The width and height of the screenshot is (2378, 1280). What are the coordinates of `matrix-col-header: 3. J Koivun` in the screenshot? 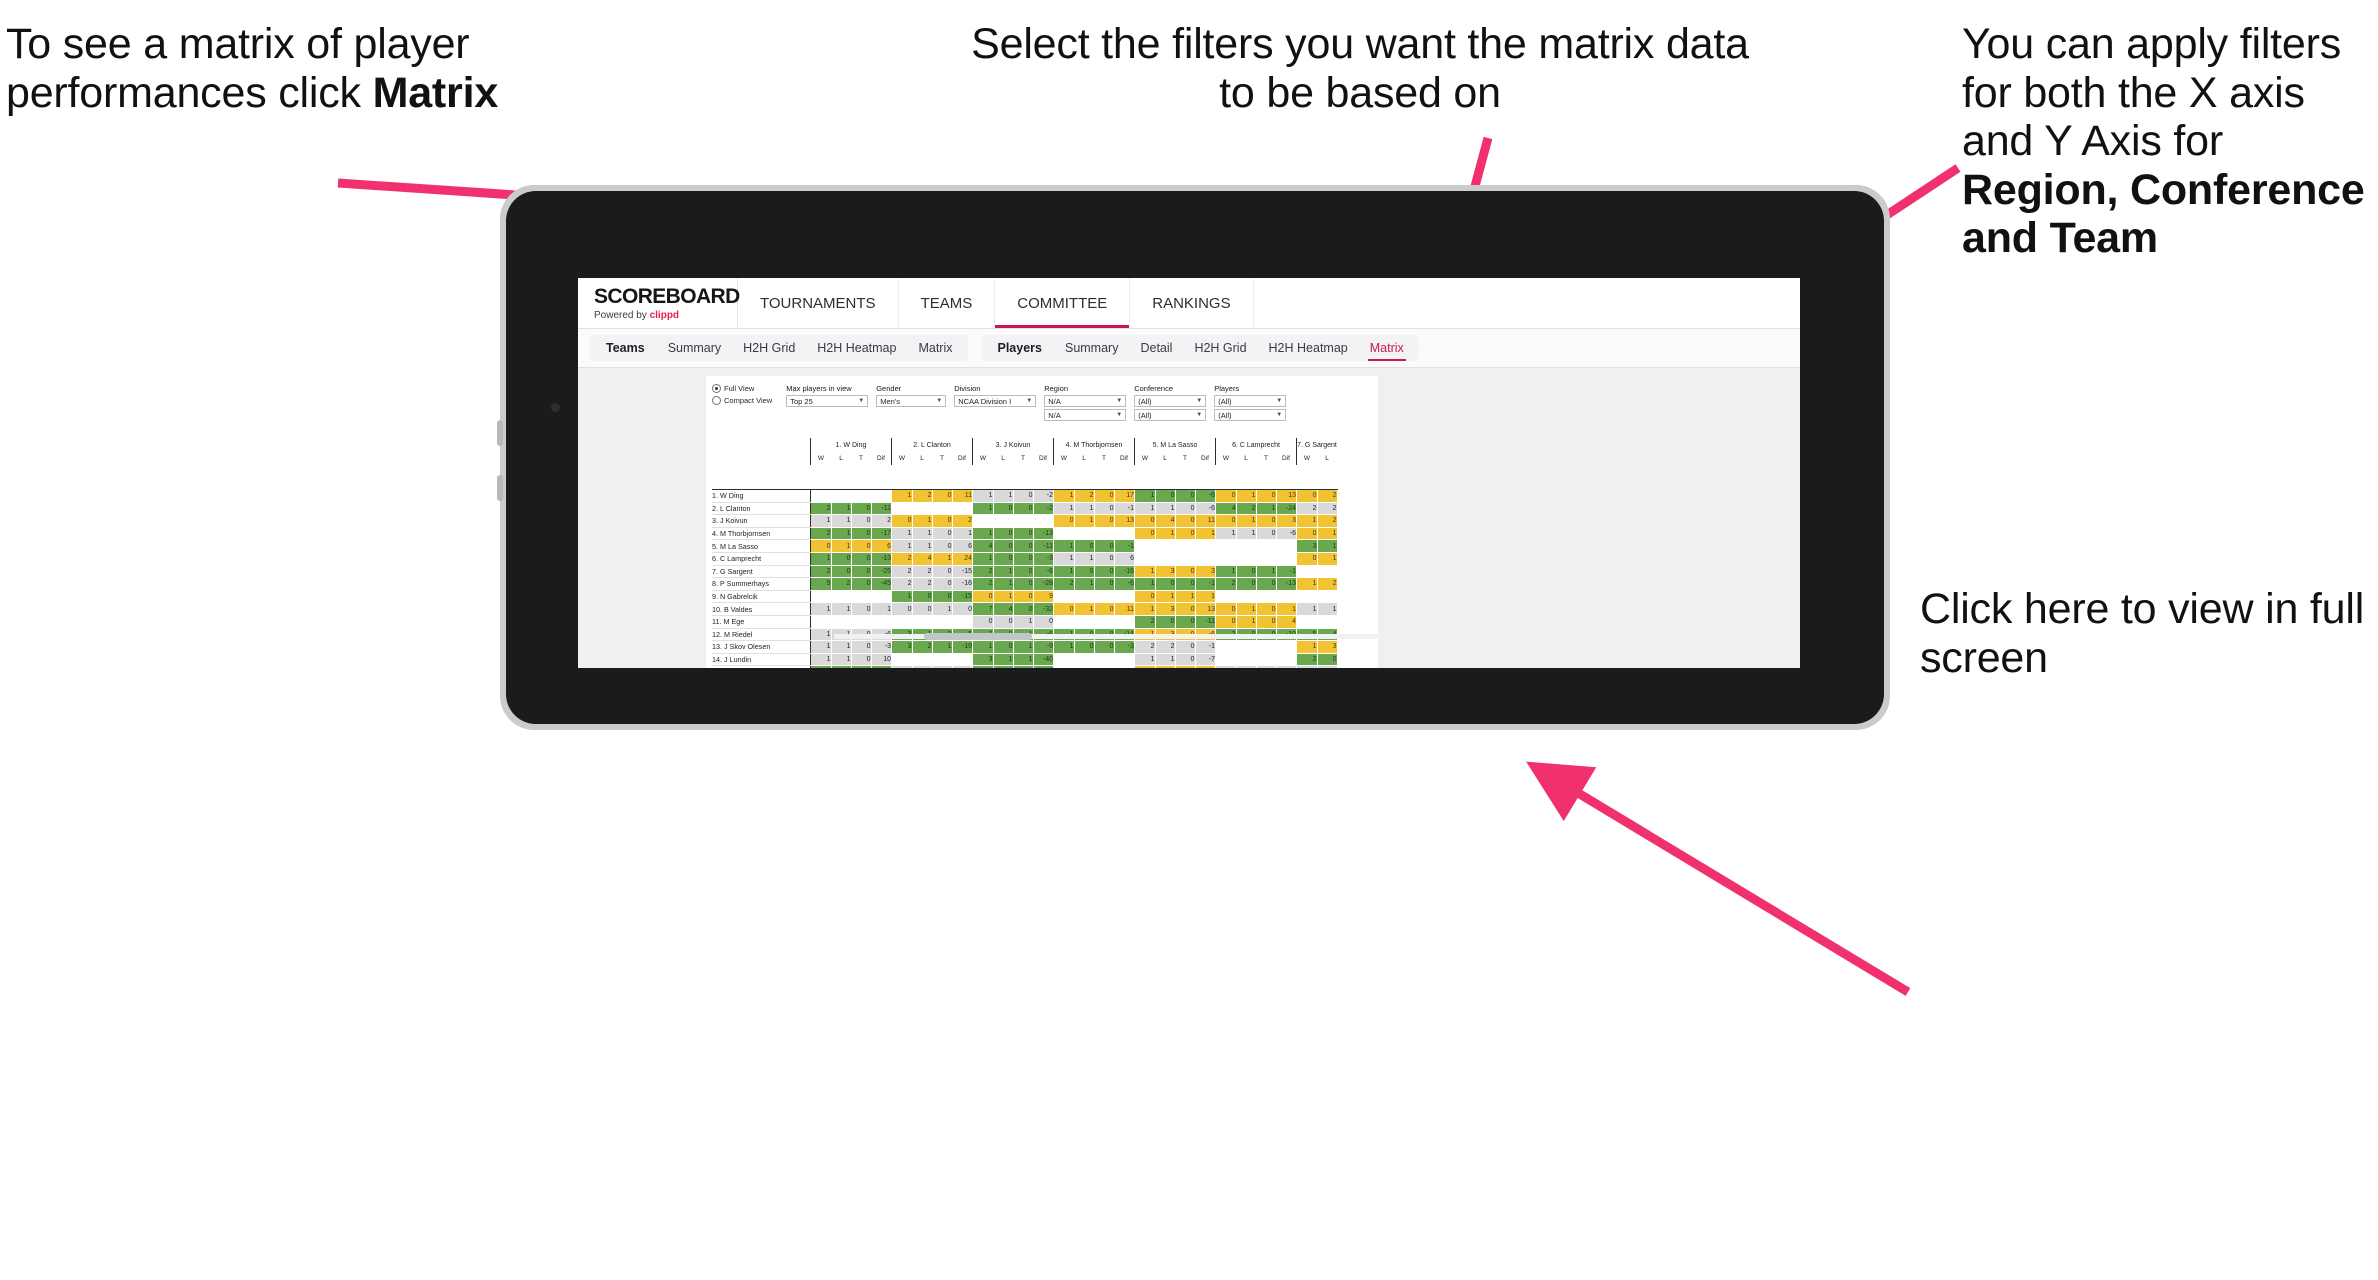 It's located at (1013, 445).